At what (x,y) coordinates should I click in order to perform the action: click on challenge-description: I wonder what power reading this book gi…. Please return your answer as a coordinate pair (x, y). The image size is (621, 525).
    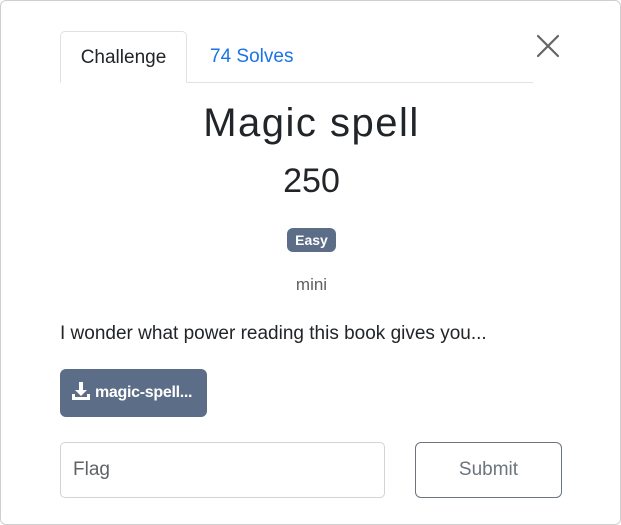
    Looking at the image, I should click on (273, 333).